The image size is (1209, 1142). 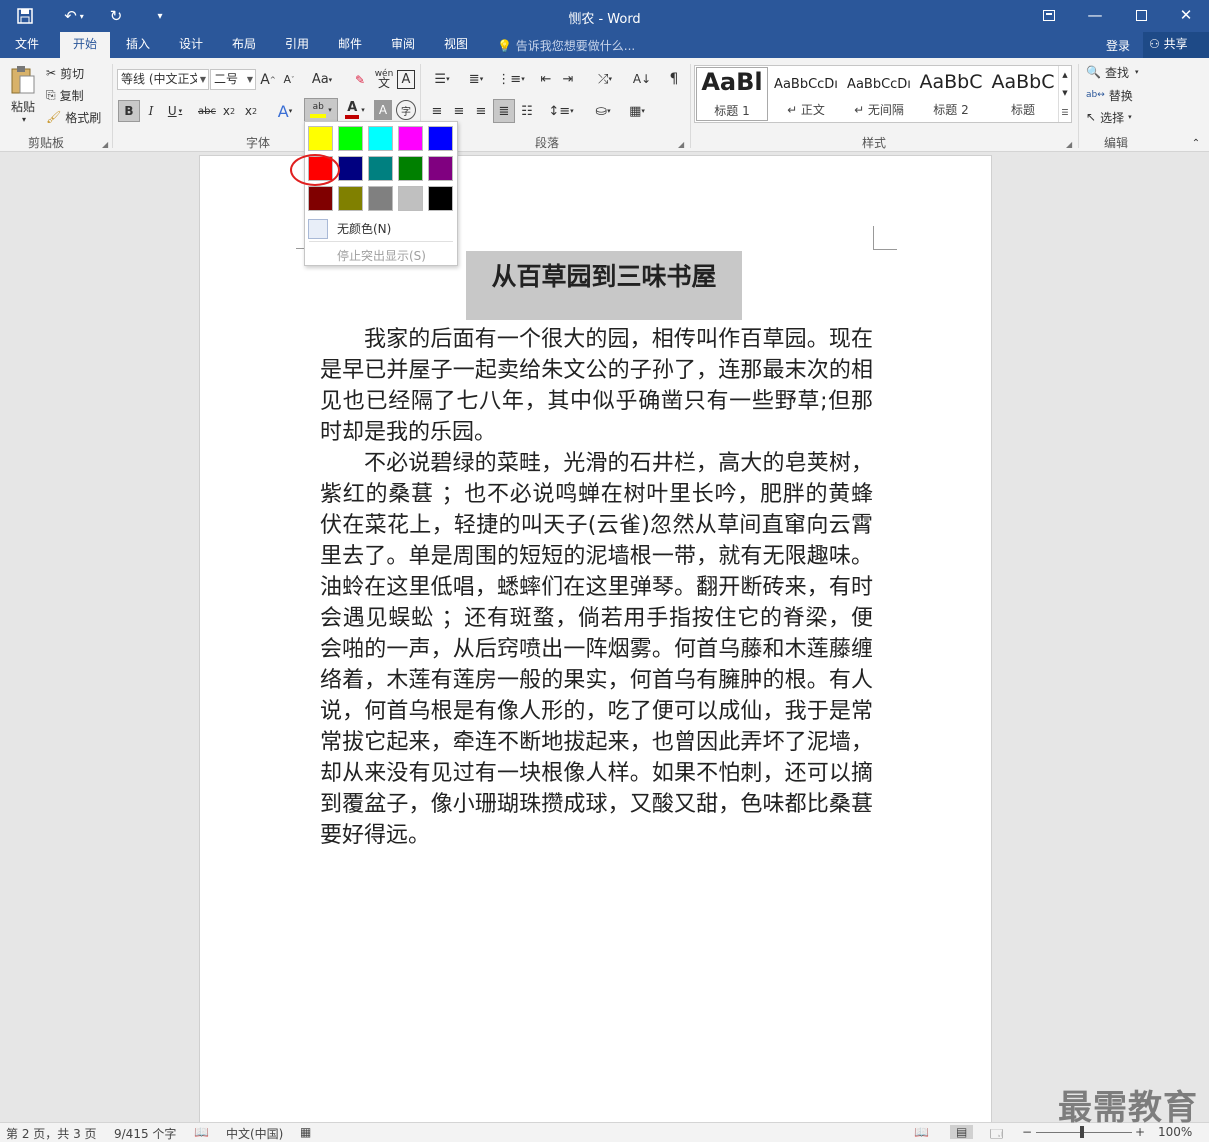 I want to click on tab-home: 开始, so click(x=85, y=45).